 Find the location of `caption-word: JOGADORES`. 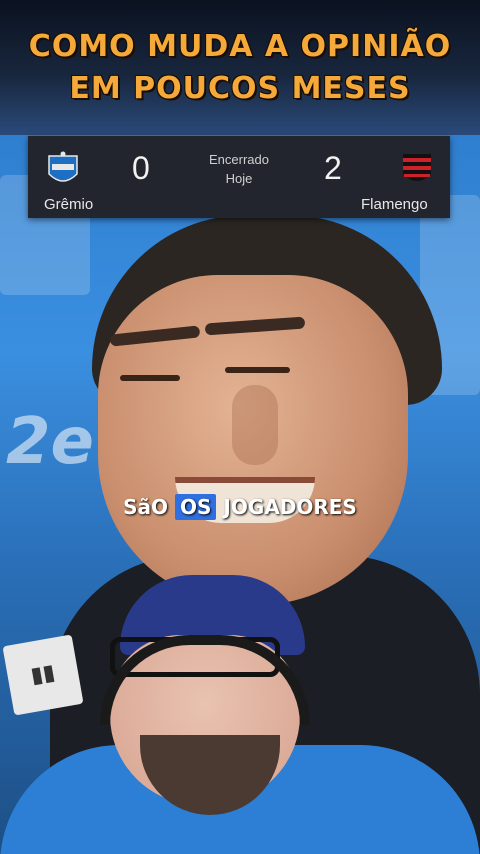

caption-word: JOGADORES is located at coordinates (290, 507).